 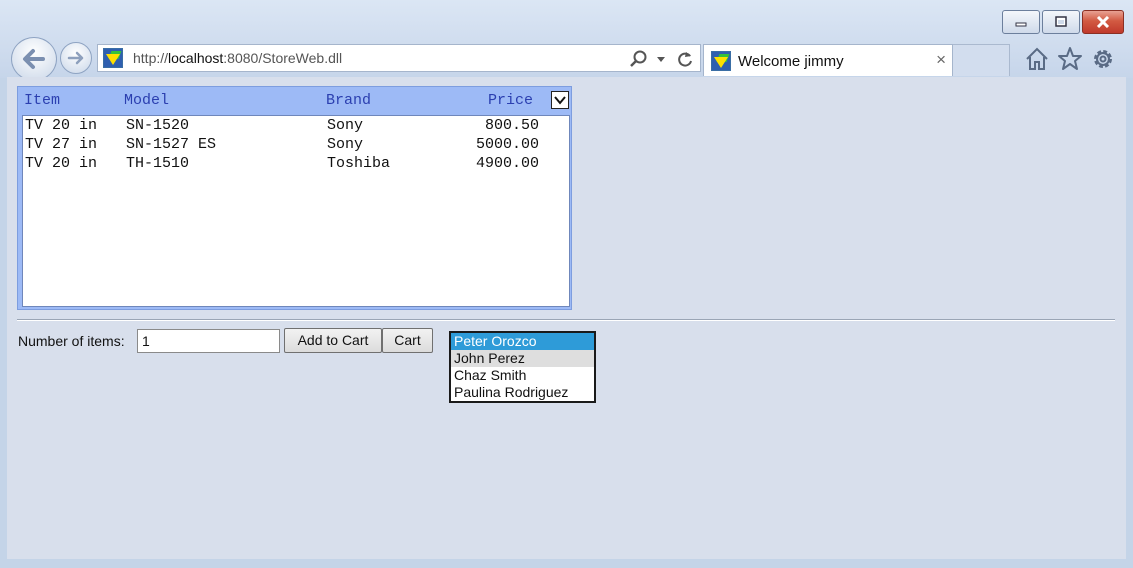 I want to click on minimize-icon, so click(x=1021, y=24).